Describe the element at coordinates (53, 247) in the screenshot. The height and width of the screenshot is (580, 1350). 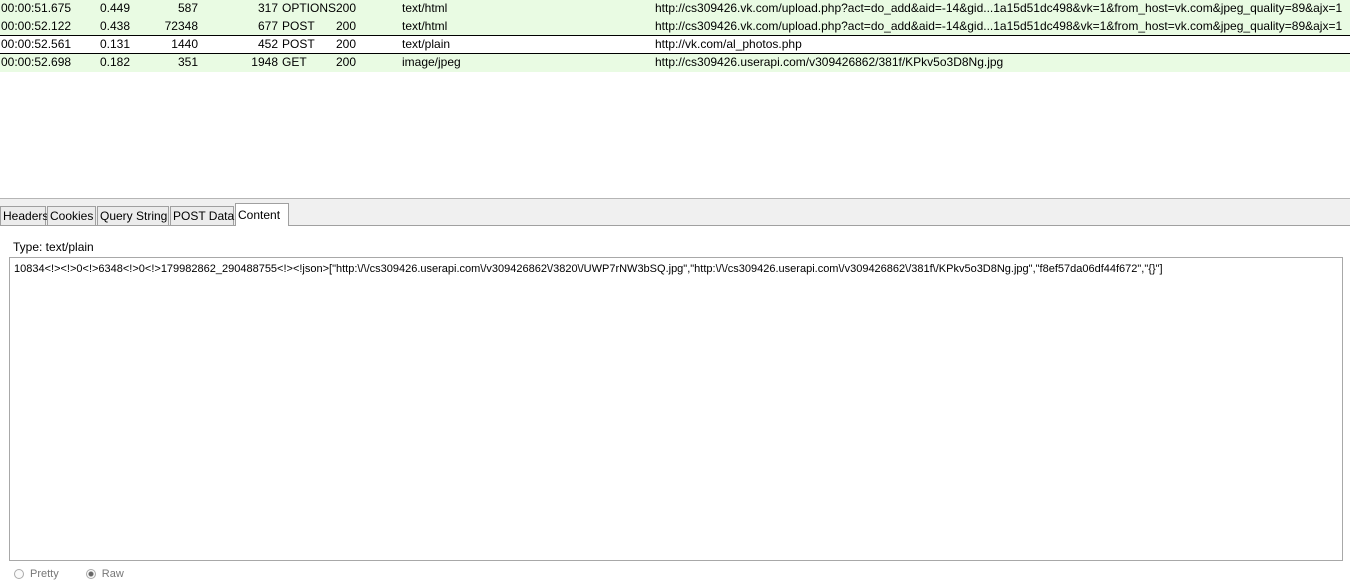
I see `content-type-label: Type: text/plain` at that location.